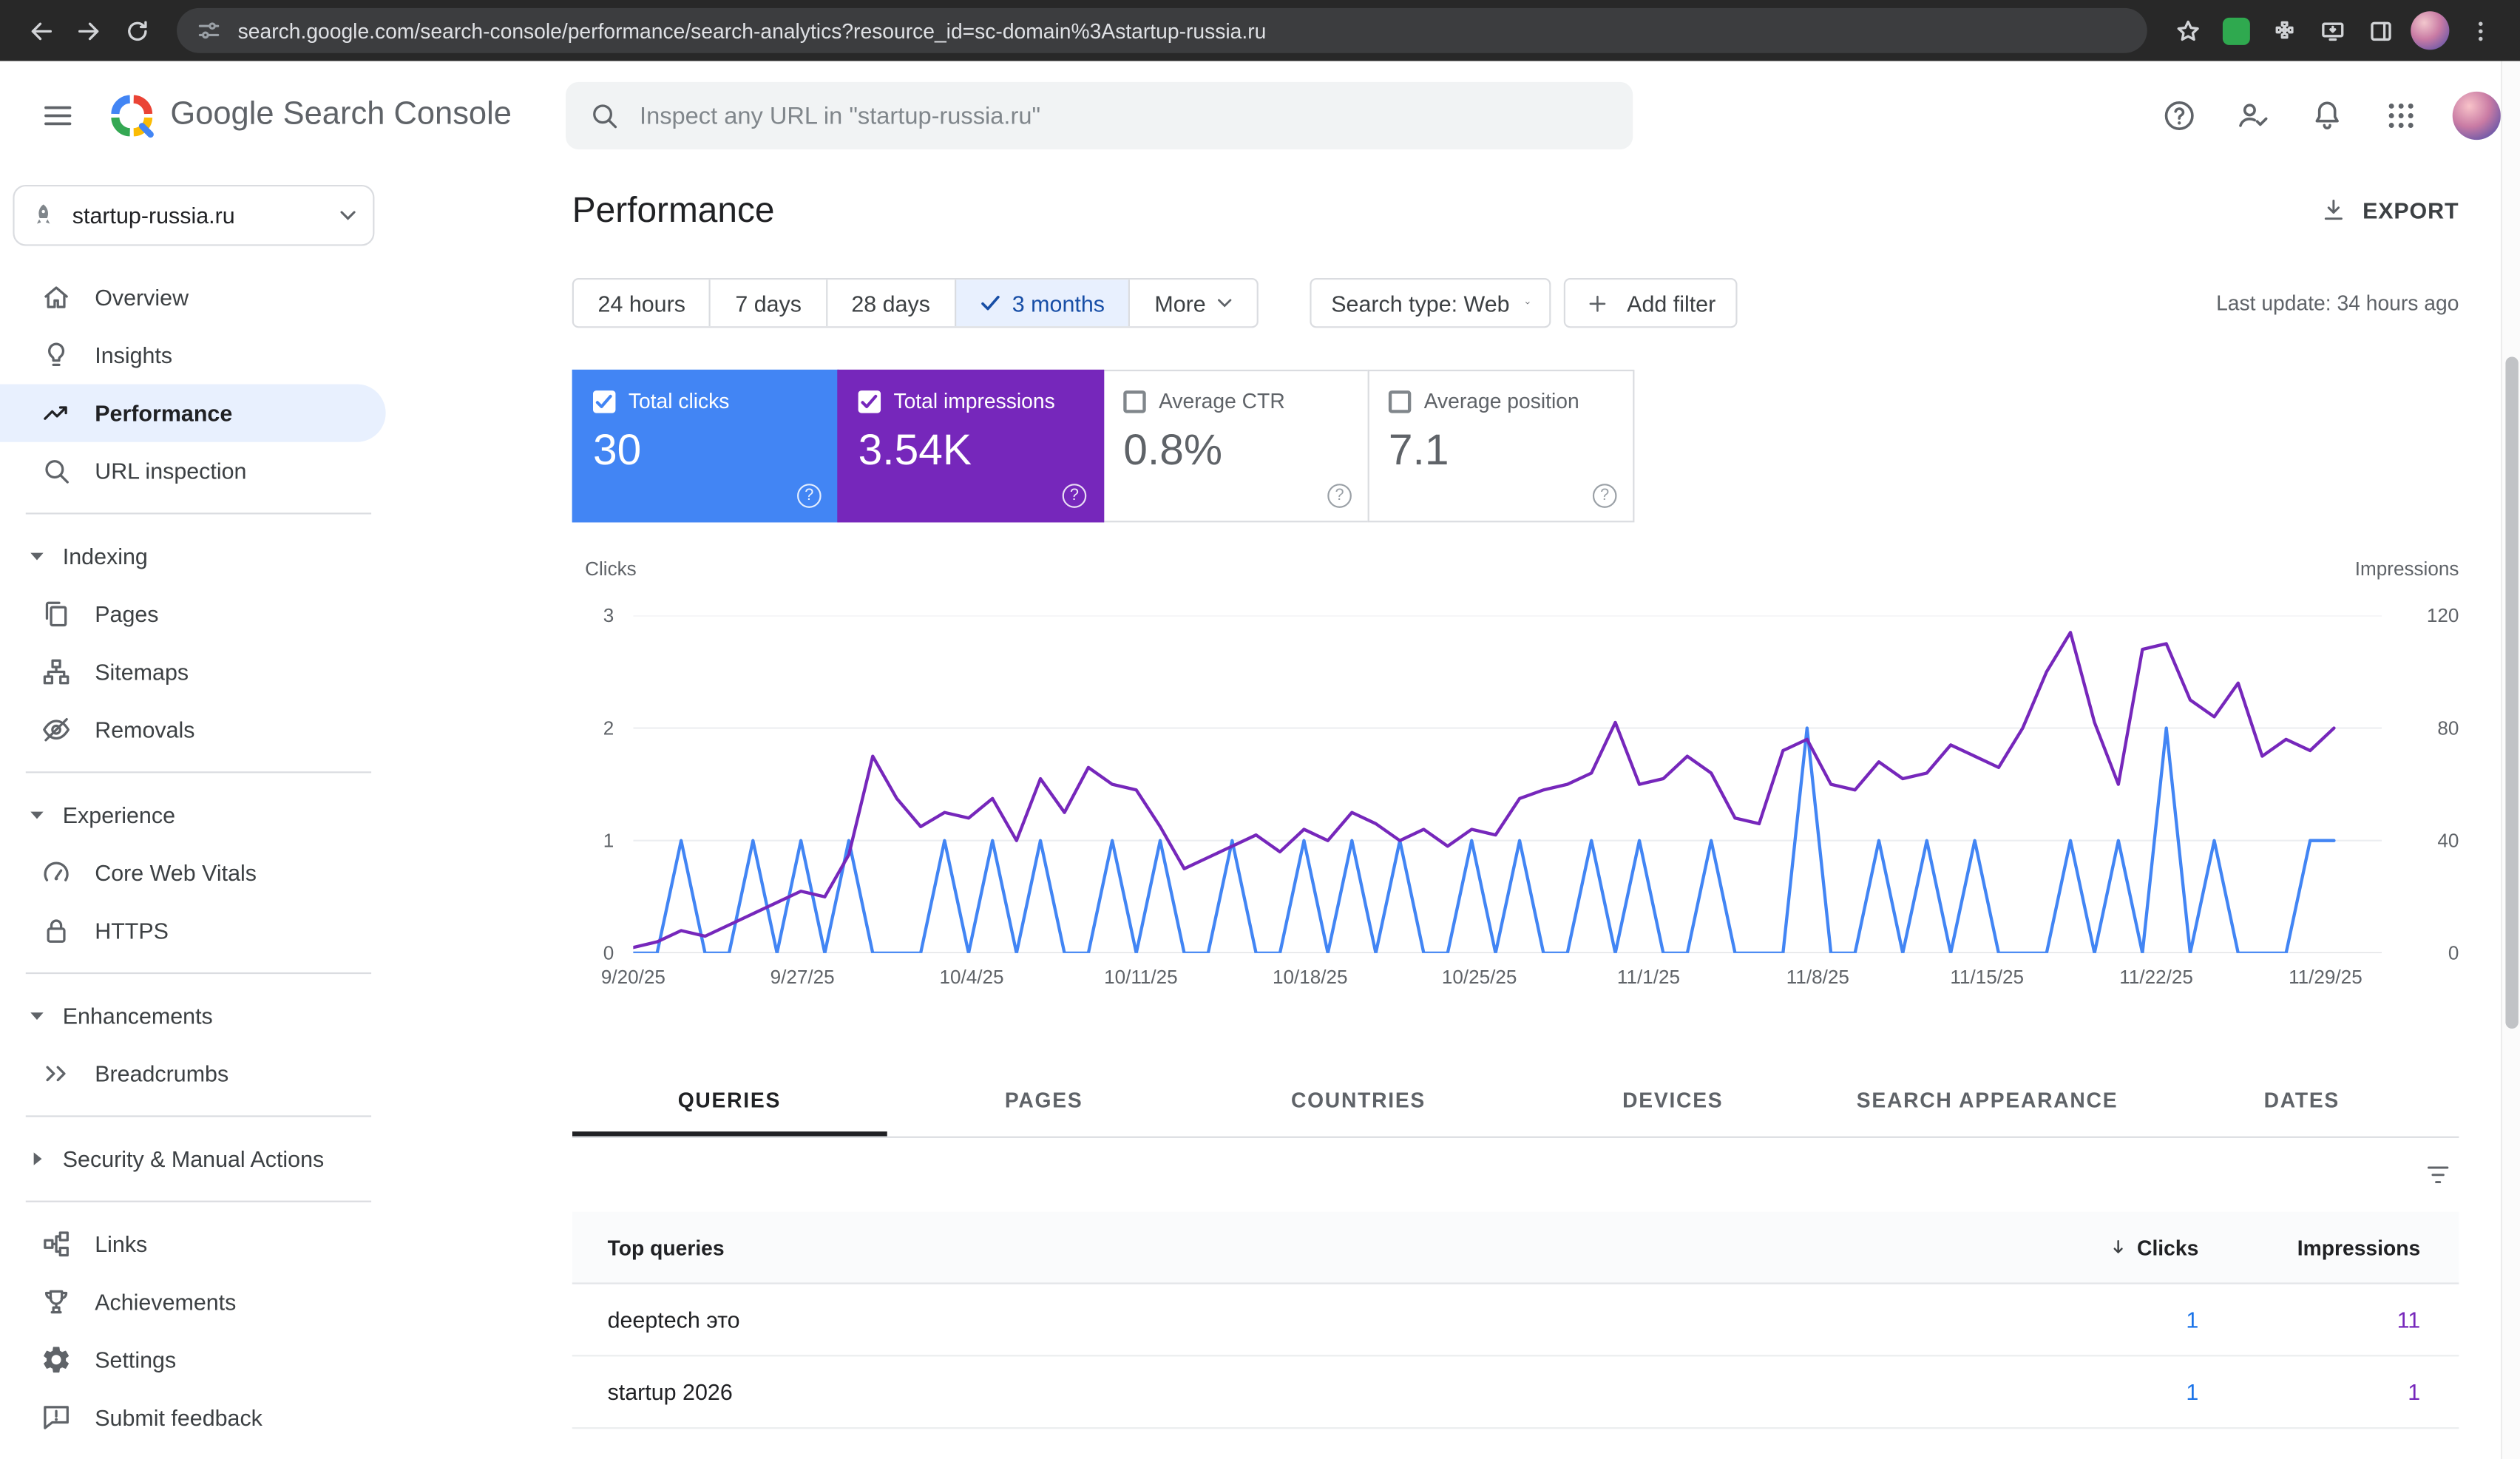 The width and height of the screenshot is (2520, 1459). What do you see at coordinates (890, 303) in the screenshot?
I see `range-28-days: 28 days` at bounding box center [890, 303].